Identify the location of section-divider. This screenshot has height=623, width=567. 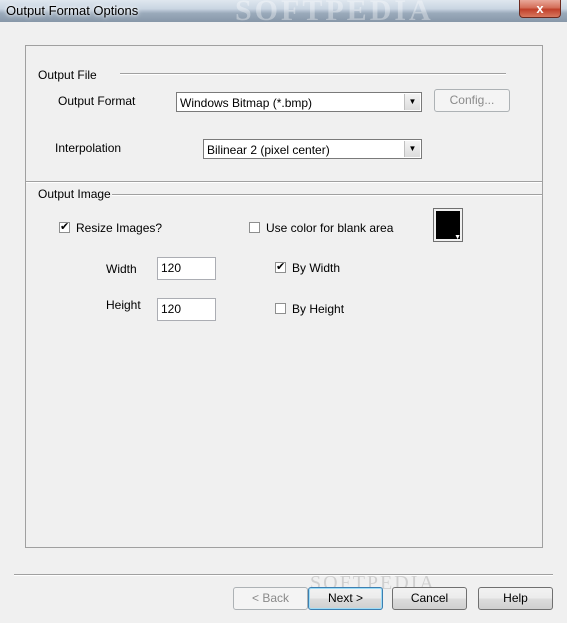
(284, 182).